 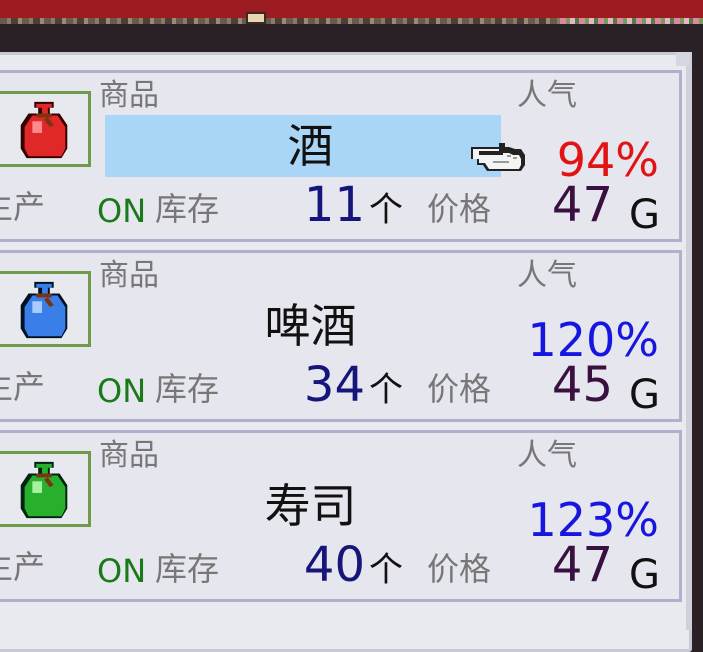 What do you see at coordinates (310, 326) in the screenshot?
I see `item-name: 啤酒` at bounding box center [310, 326].